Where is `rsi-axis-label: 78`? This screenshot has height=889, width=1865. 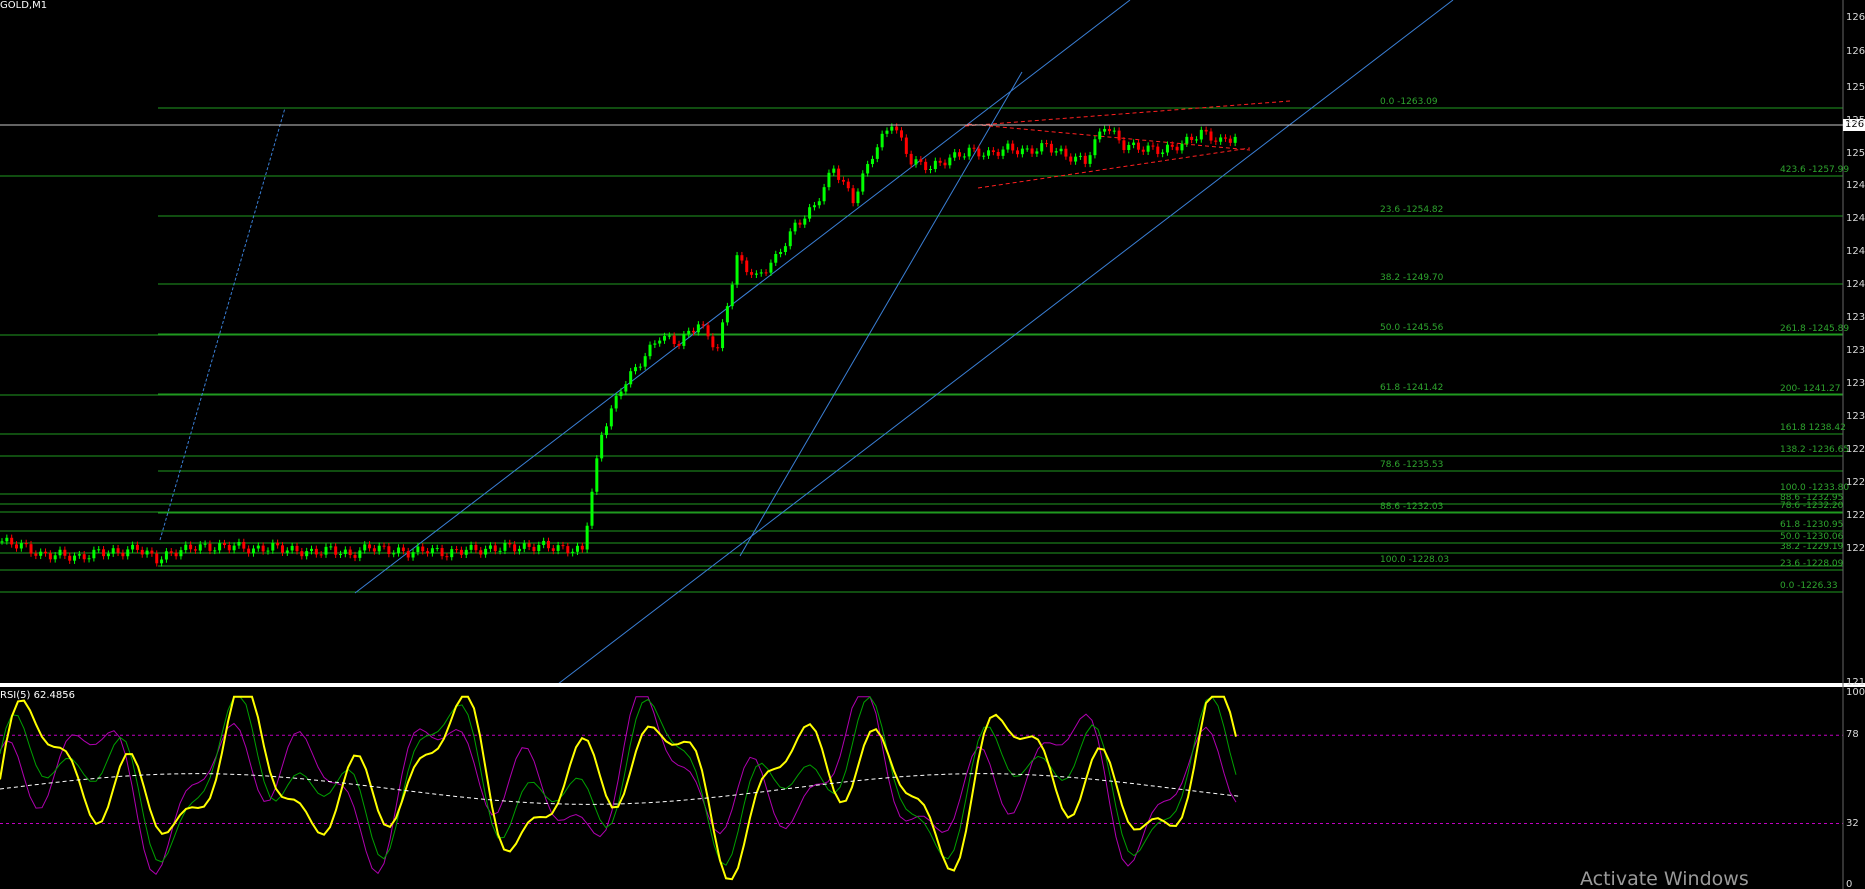 rsi-axis-label: 78 is located at coordinates (1852, 735).